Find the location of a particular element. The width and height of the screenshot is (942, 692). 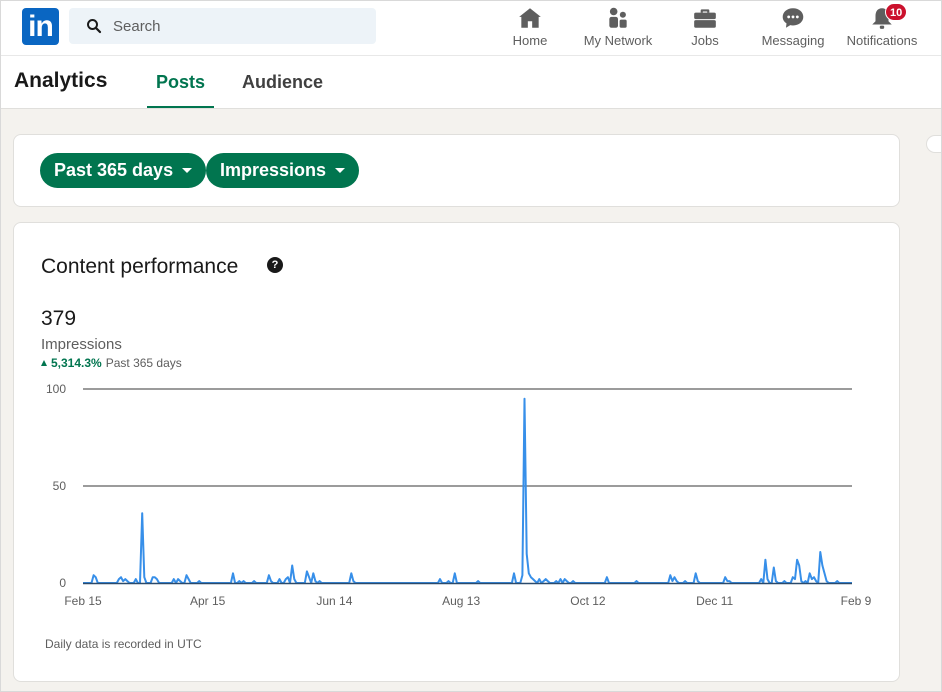

date-range-dropdown: Past 365 days is located at coordinates (123, 170).